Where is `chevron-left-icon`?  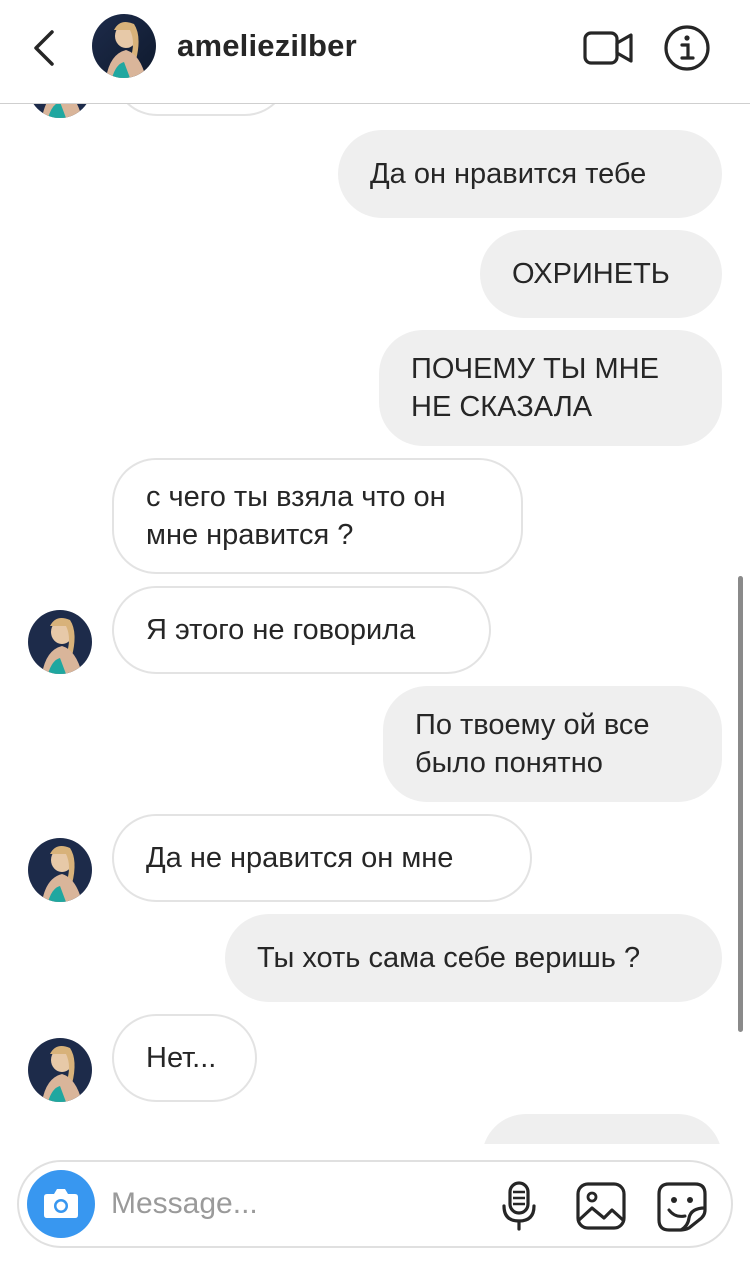
chevron-left-icon is located at coordinates (44, 48).